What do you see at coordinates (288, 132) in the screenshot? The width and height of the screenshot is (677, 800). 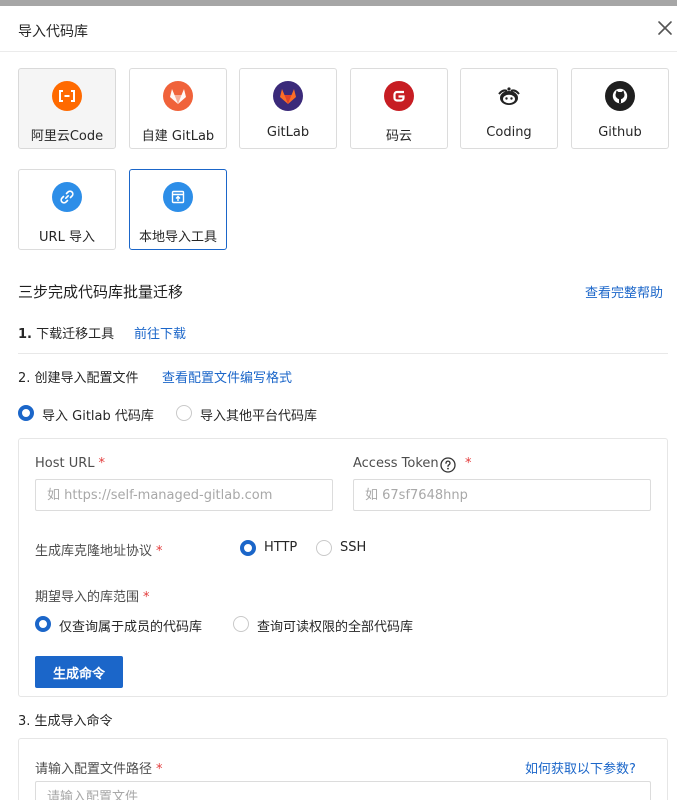 I see `source-card-label: GitLab` at bounding box center [288, 132].